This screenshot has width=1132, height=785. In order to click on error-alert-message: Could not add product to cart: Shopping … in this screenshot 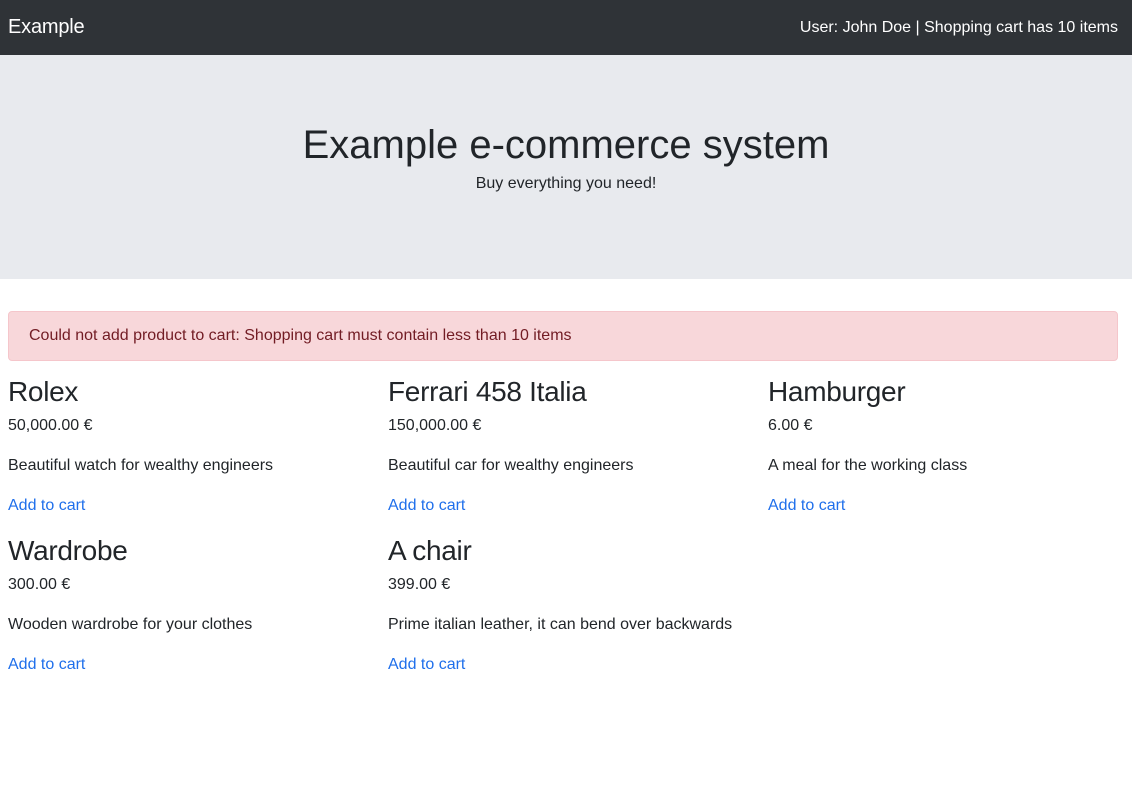, I will do `click(300, 335)`.